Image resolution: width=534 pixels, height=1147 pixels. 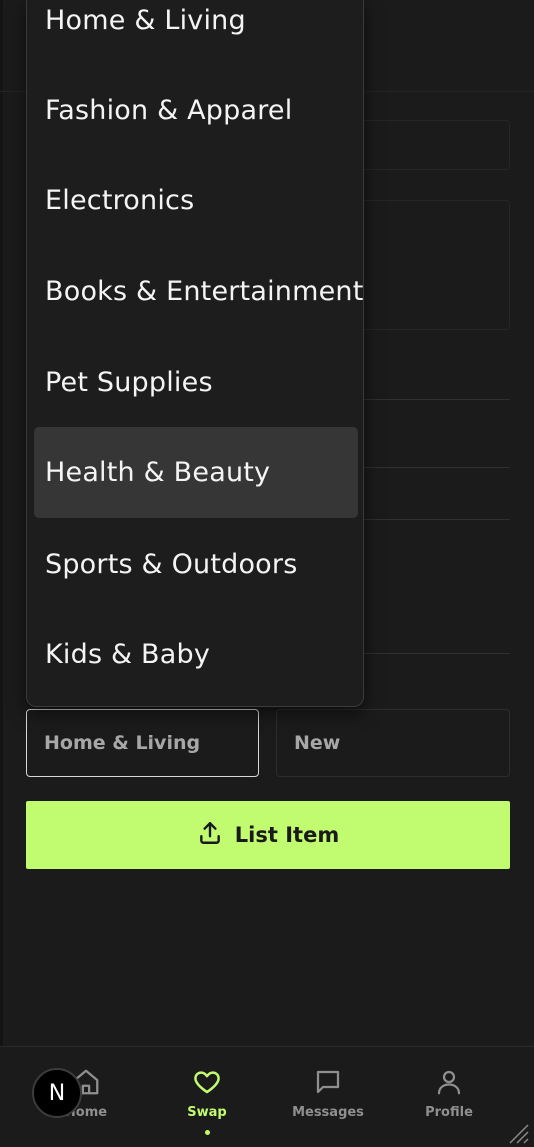 I want to click on user-icon, so click(x=449, y=1084).